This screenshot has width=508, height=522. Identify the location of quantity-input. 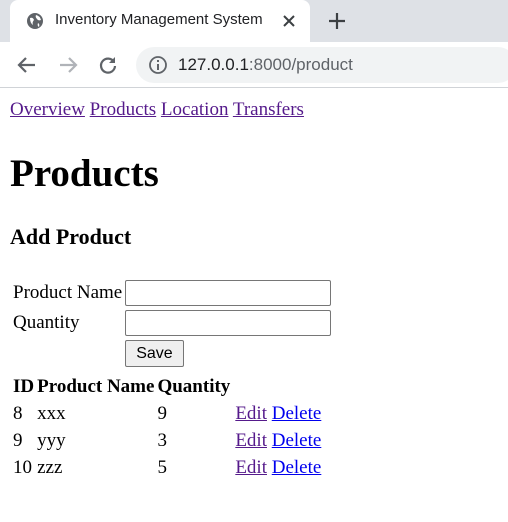
(228, 323).